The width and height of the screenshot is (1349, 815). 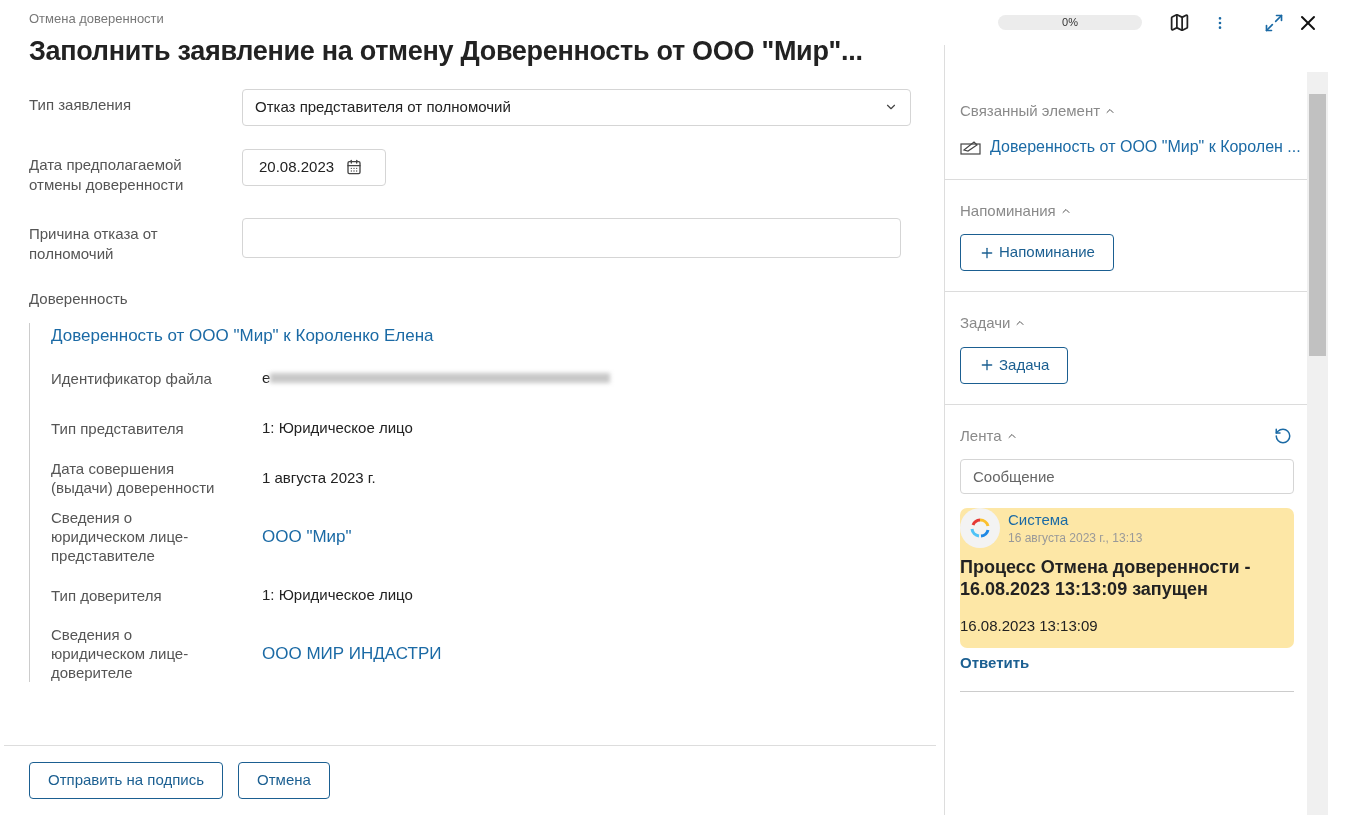 What do you see at coordinates (995, 662) in the screenshot?
I see `reply-link: Ответить` at bounding box center [995, 662].